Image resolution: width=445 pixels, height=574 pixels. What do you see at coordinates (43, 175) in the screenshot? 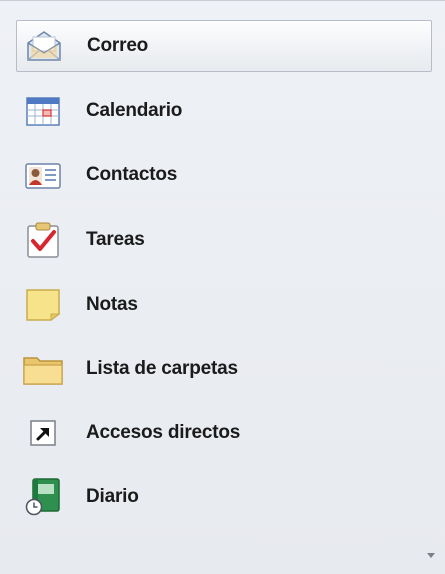
I see `contact-card-icon` at bounding box center [43, 175].